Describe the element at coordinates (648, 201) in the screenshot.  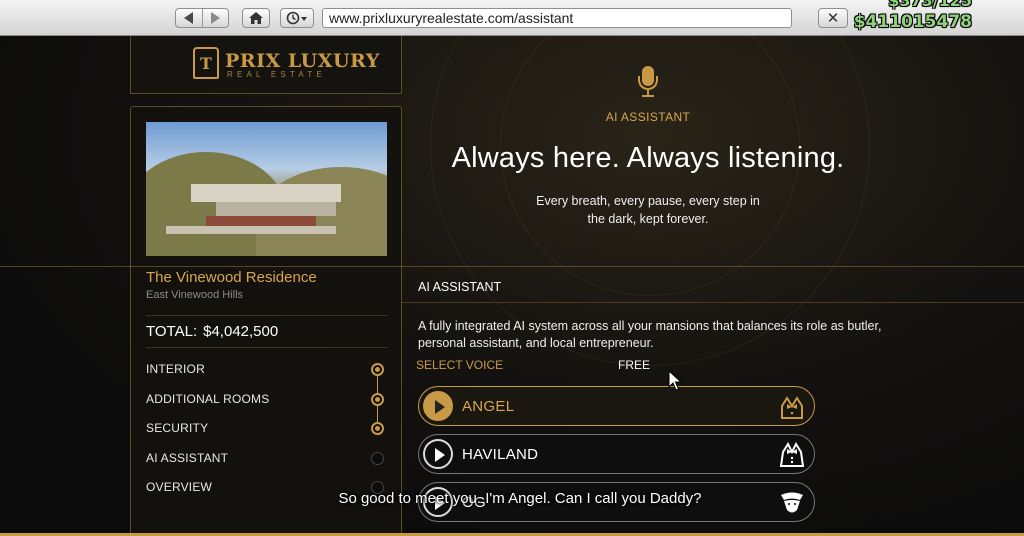
I see `hero-description-line: Every breath, every pause, every step in` at that location.